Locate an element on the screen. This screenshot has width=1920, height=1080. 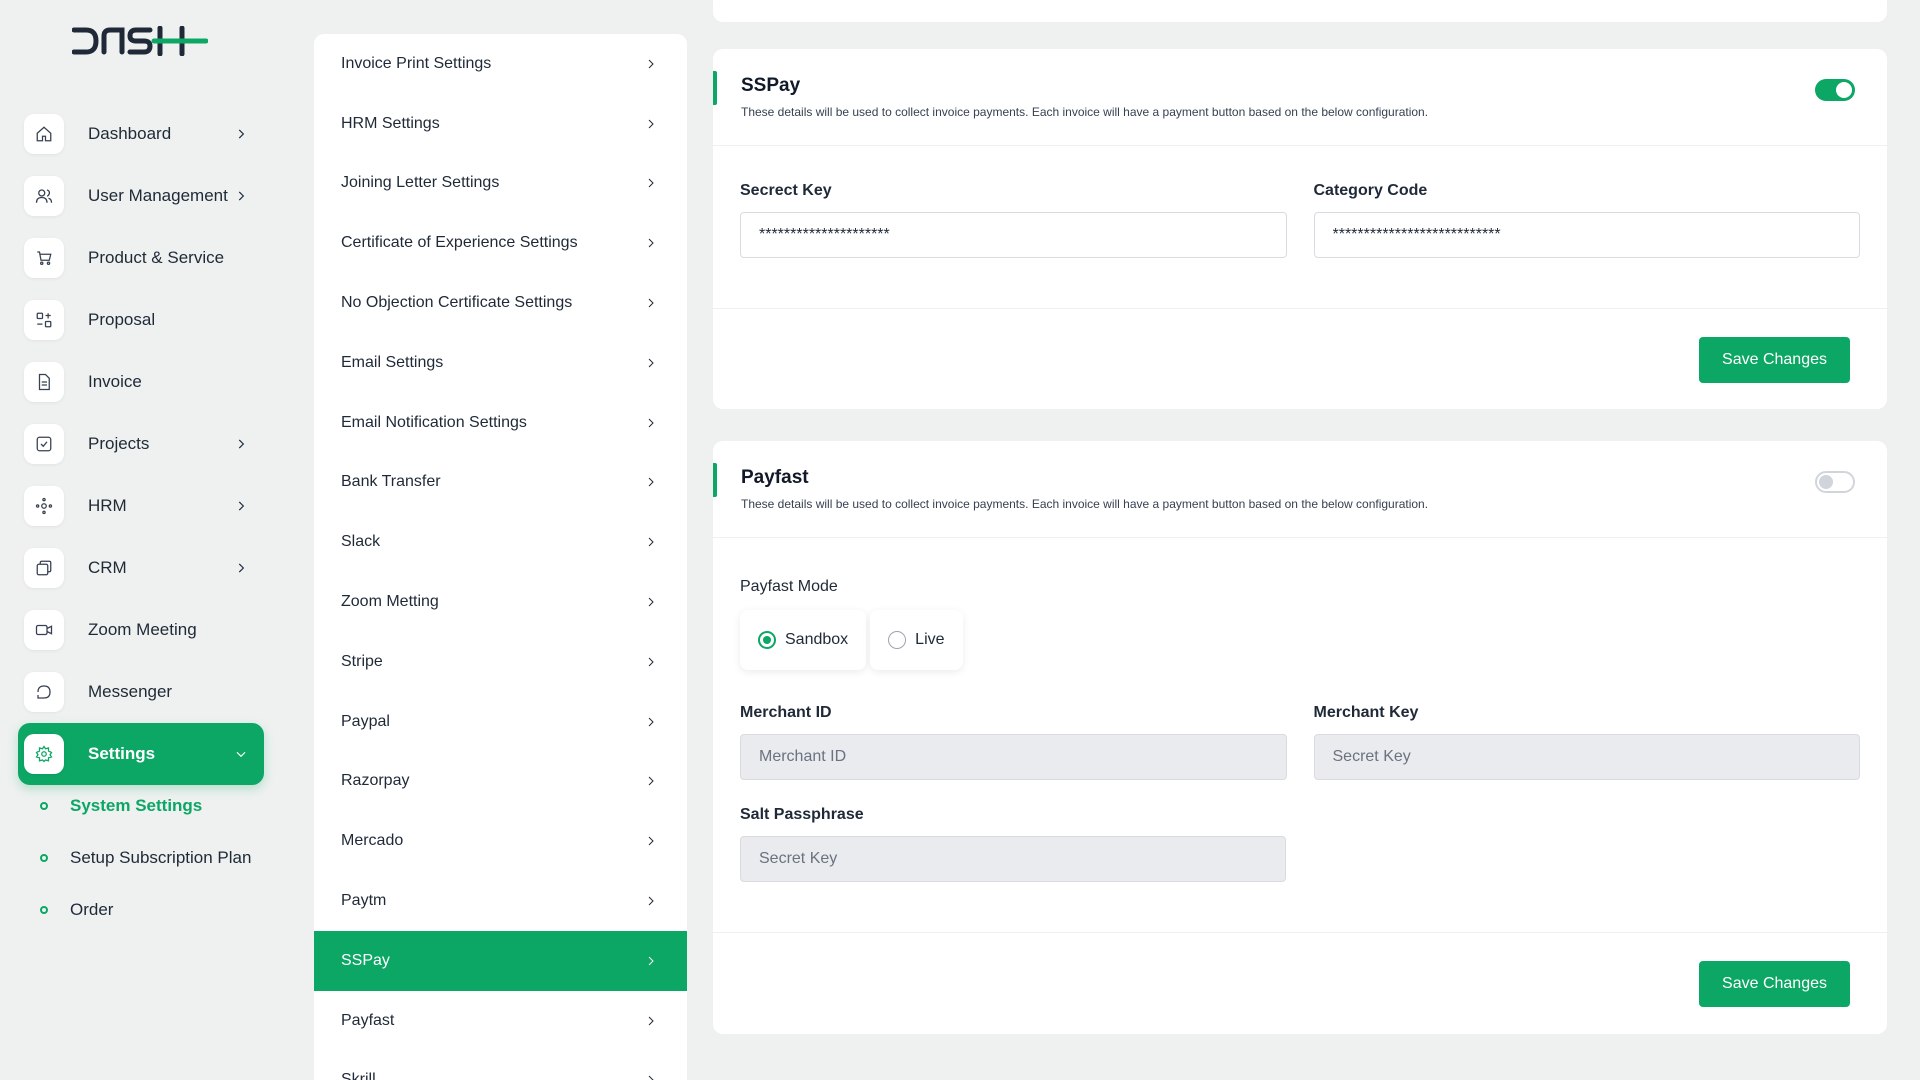
sidebar-item-dashboard: Dashboard is located at coordinates (141, 134).